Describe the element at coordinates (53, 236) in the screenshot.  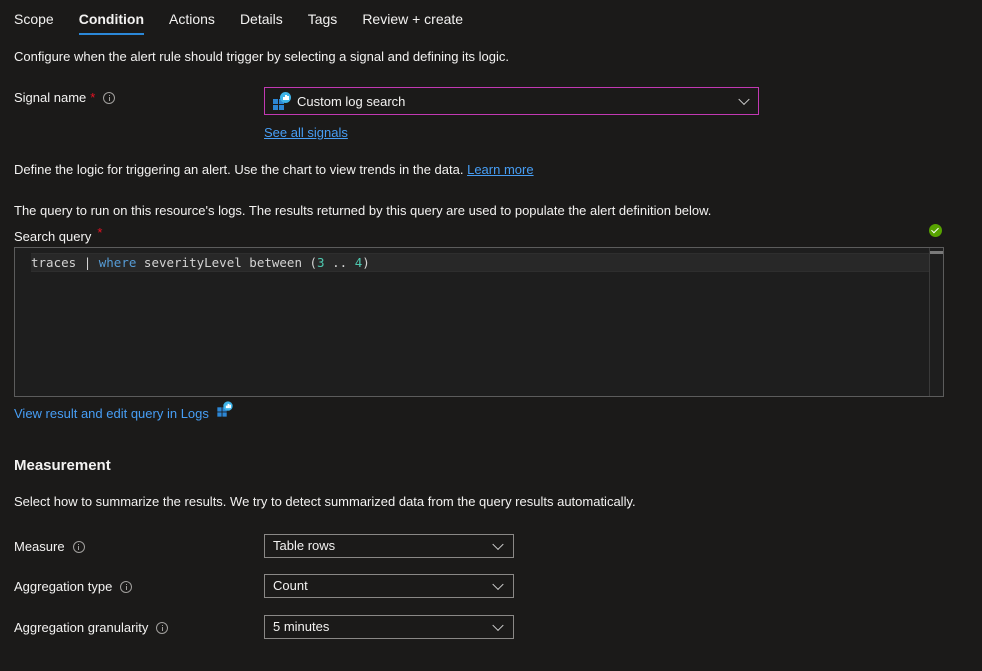
I see `search-query-label-text: Search query` at that location.